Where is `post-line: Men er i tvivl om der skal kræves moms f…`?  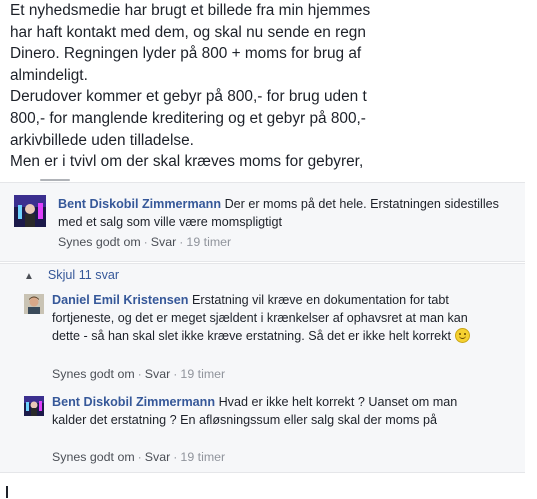 post-line: Men er i tvivl om der skal kræves moms f… is located at coordinates (187, 162).